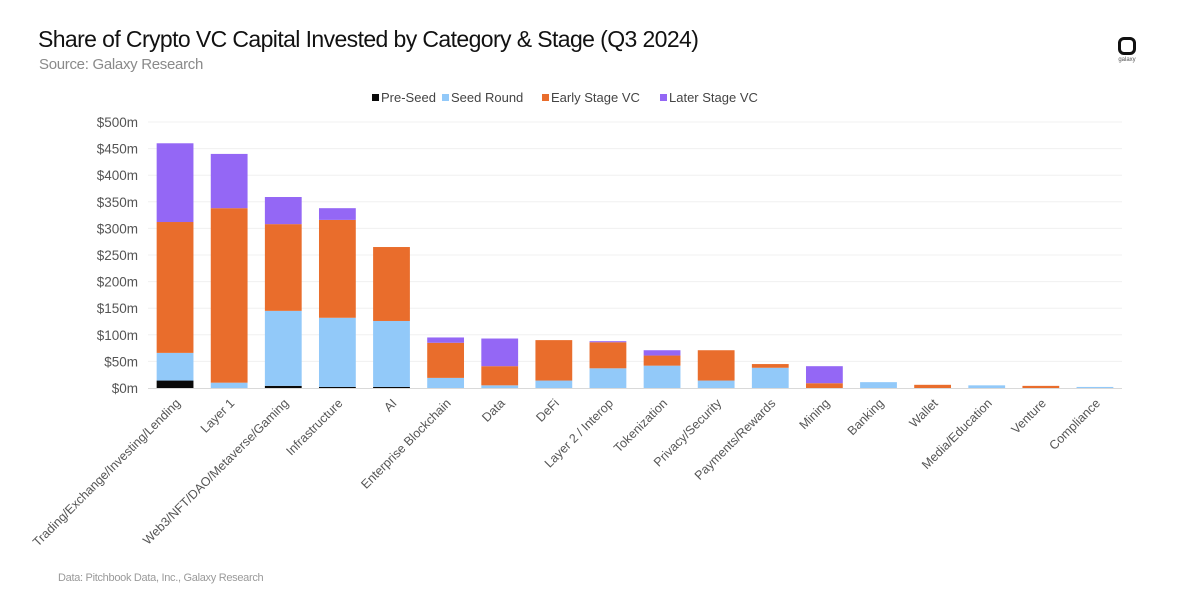  Describe the element at coordinates (547, 410) in the screenshot. I see `x-tick-label: DeFi` at that location.